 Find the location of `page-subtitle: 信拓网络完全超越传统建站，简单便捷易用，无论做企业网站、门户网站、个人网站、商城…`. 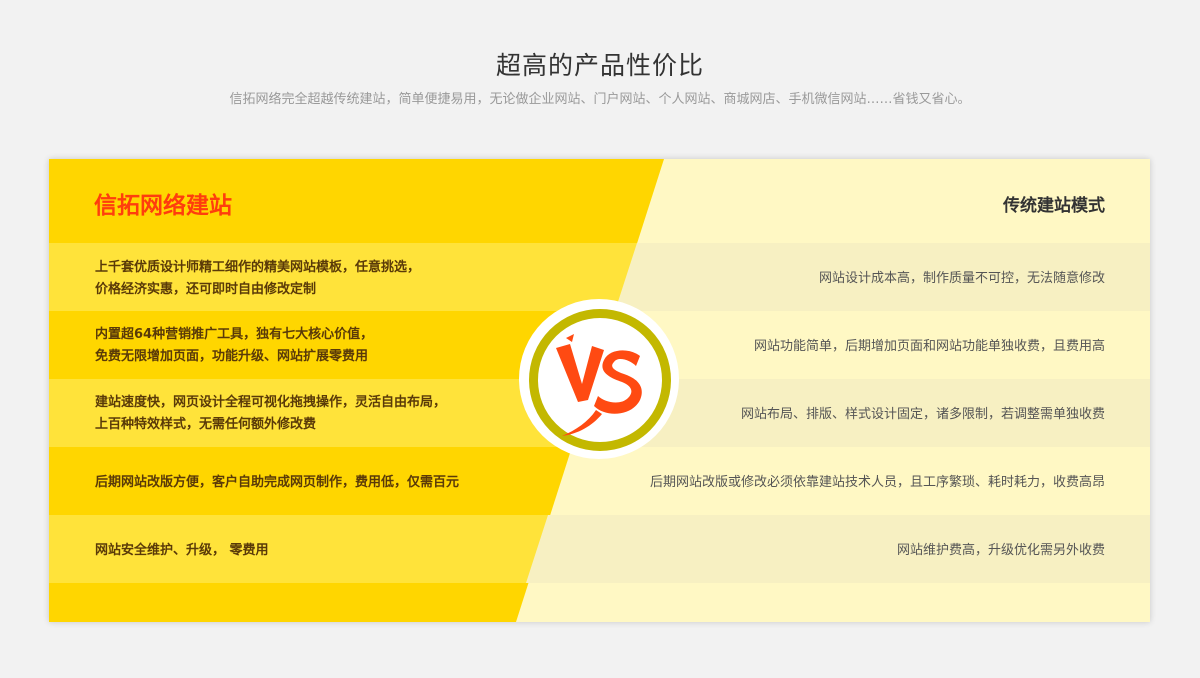

page-subtitle: 信拓网络完全超越传统建站，简单便捷易用，无论做企业网站、门户网站、个人网站、商城… is located at coordinates (600, 99).